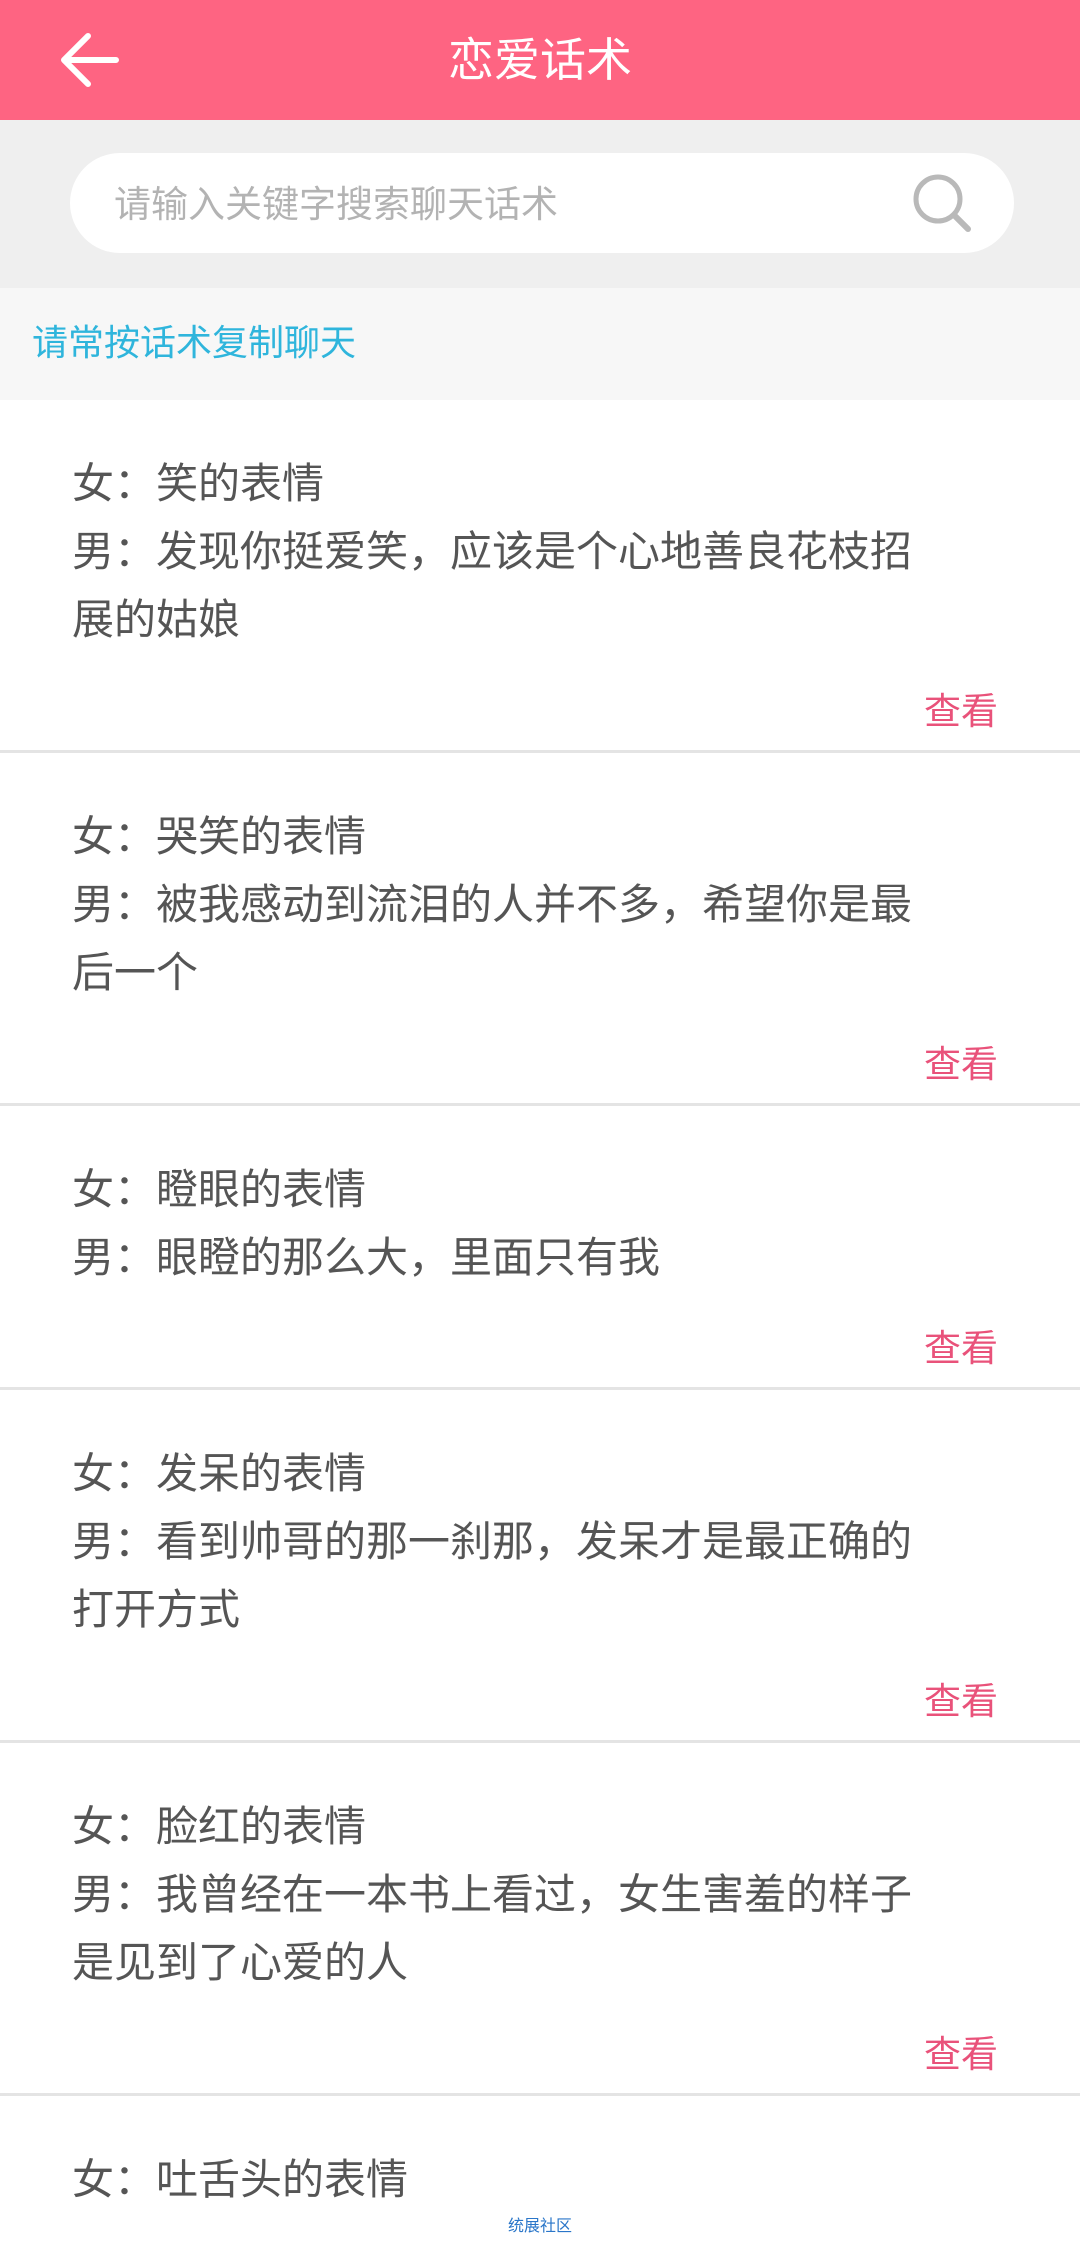 This screenshot has height=2246, width=1080. Describe the element at coordinates (198, 483) in the screenshot. I see `female-line: 女：笑的表情` at that location.